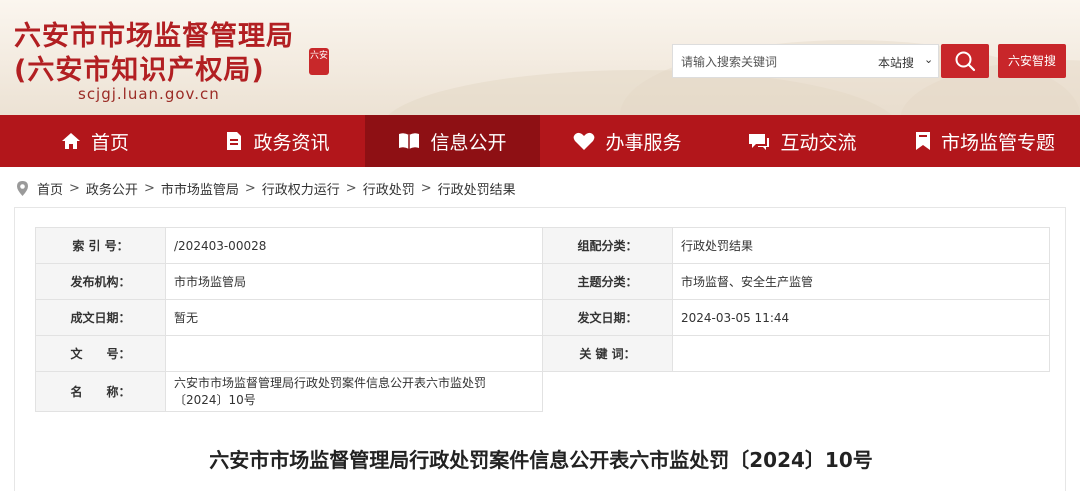  What do you see at coordinates (607, 245) in the screenshot?
I see `meta-label: 组配分类：` at bounding box center [607, 245].